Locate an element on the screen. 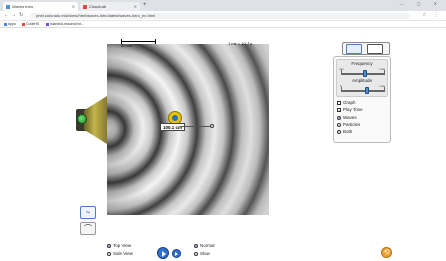 Image resolution: width=446 pixels, height=261 pixels. browser-tab-strip: Waves Intro ✕ CloudLab ✕ + — ▢ ✕ is located at coordinates (223, 5).